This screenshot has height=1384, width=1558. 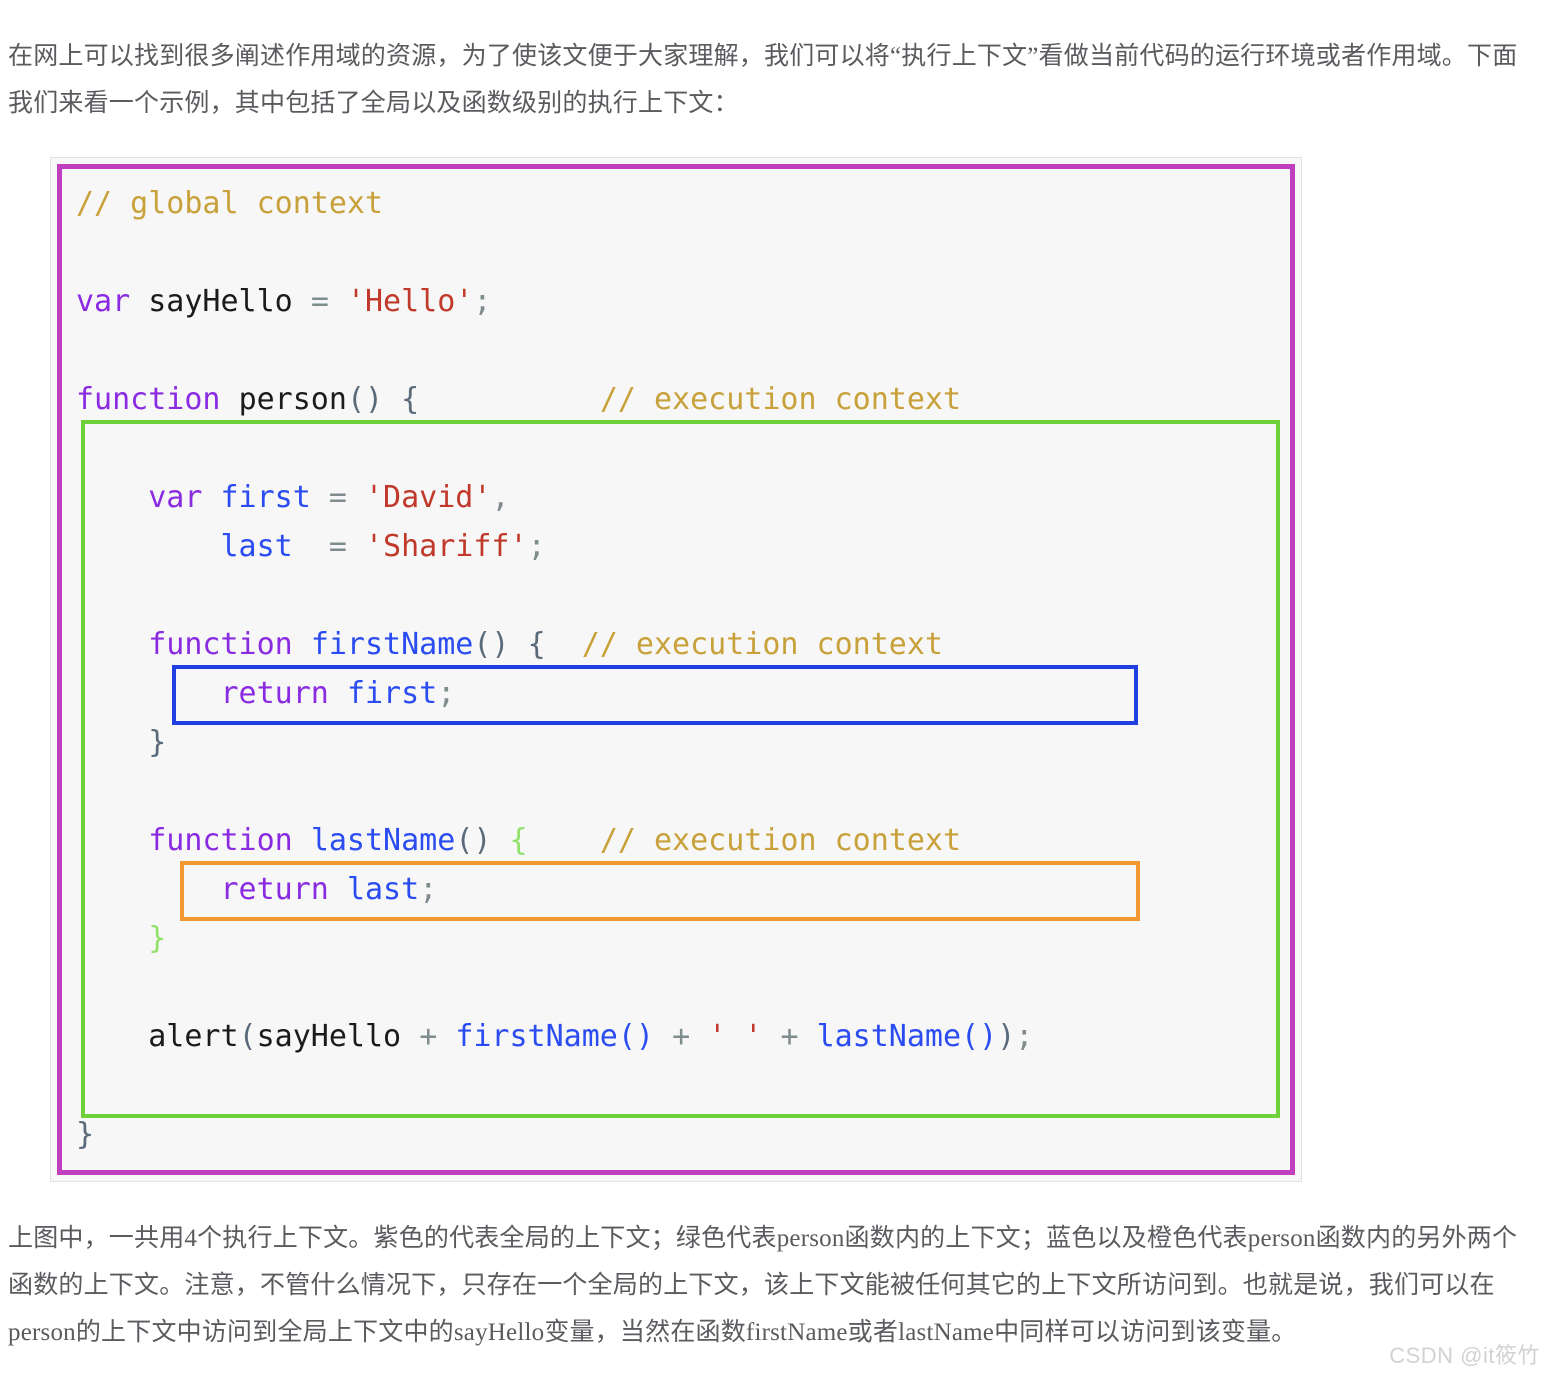 I want to click on code-semicolon: ;, so click(x=482, y=301).